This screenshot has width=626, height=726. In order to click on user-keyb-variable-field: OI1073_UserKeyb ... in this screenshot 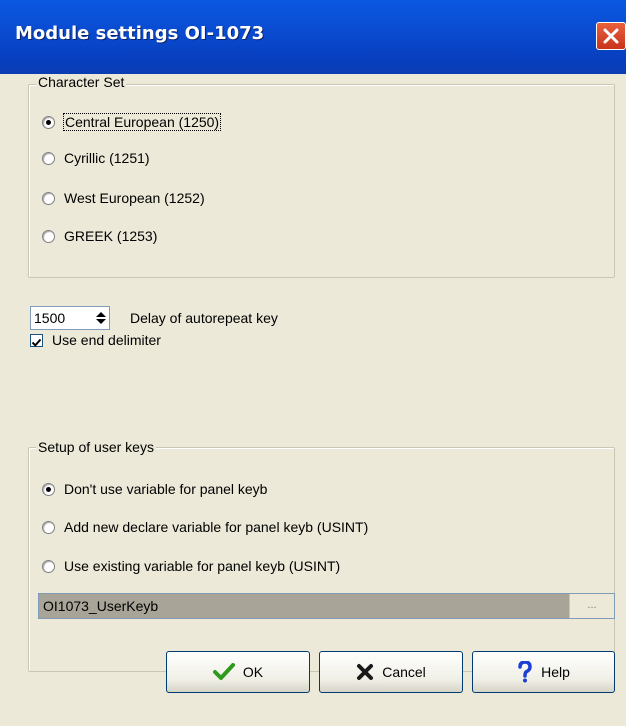, I will do `click(326, 606)`.